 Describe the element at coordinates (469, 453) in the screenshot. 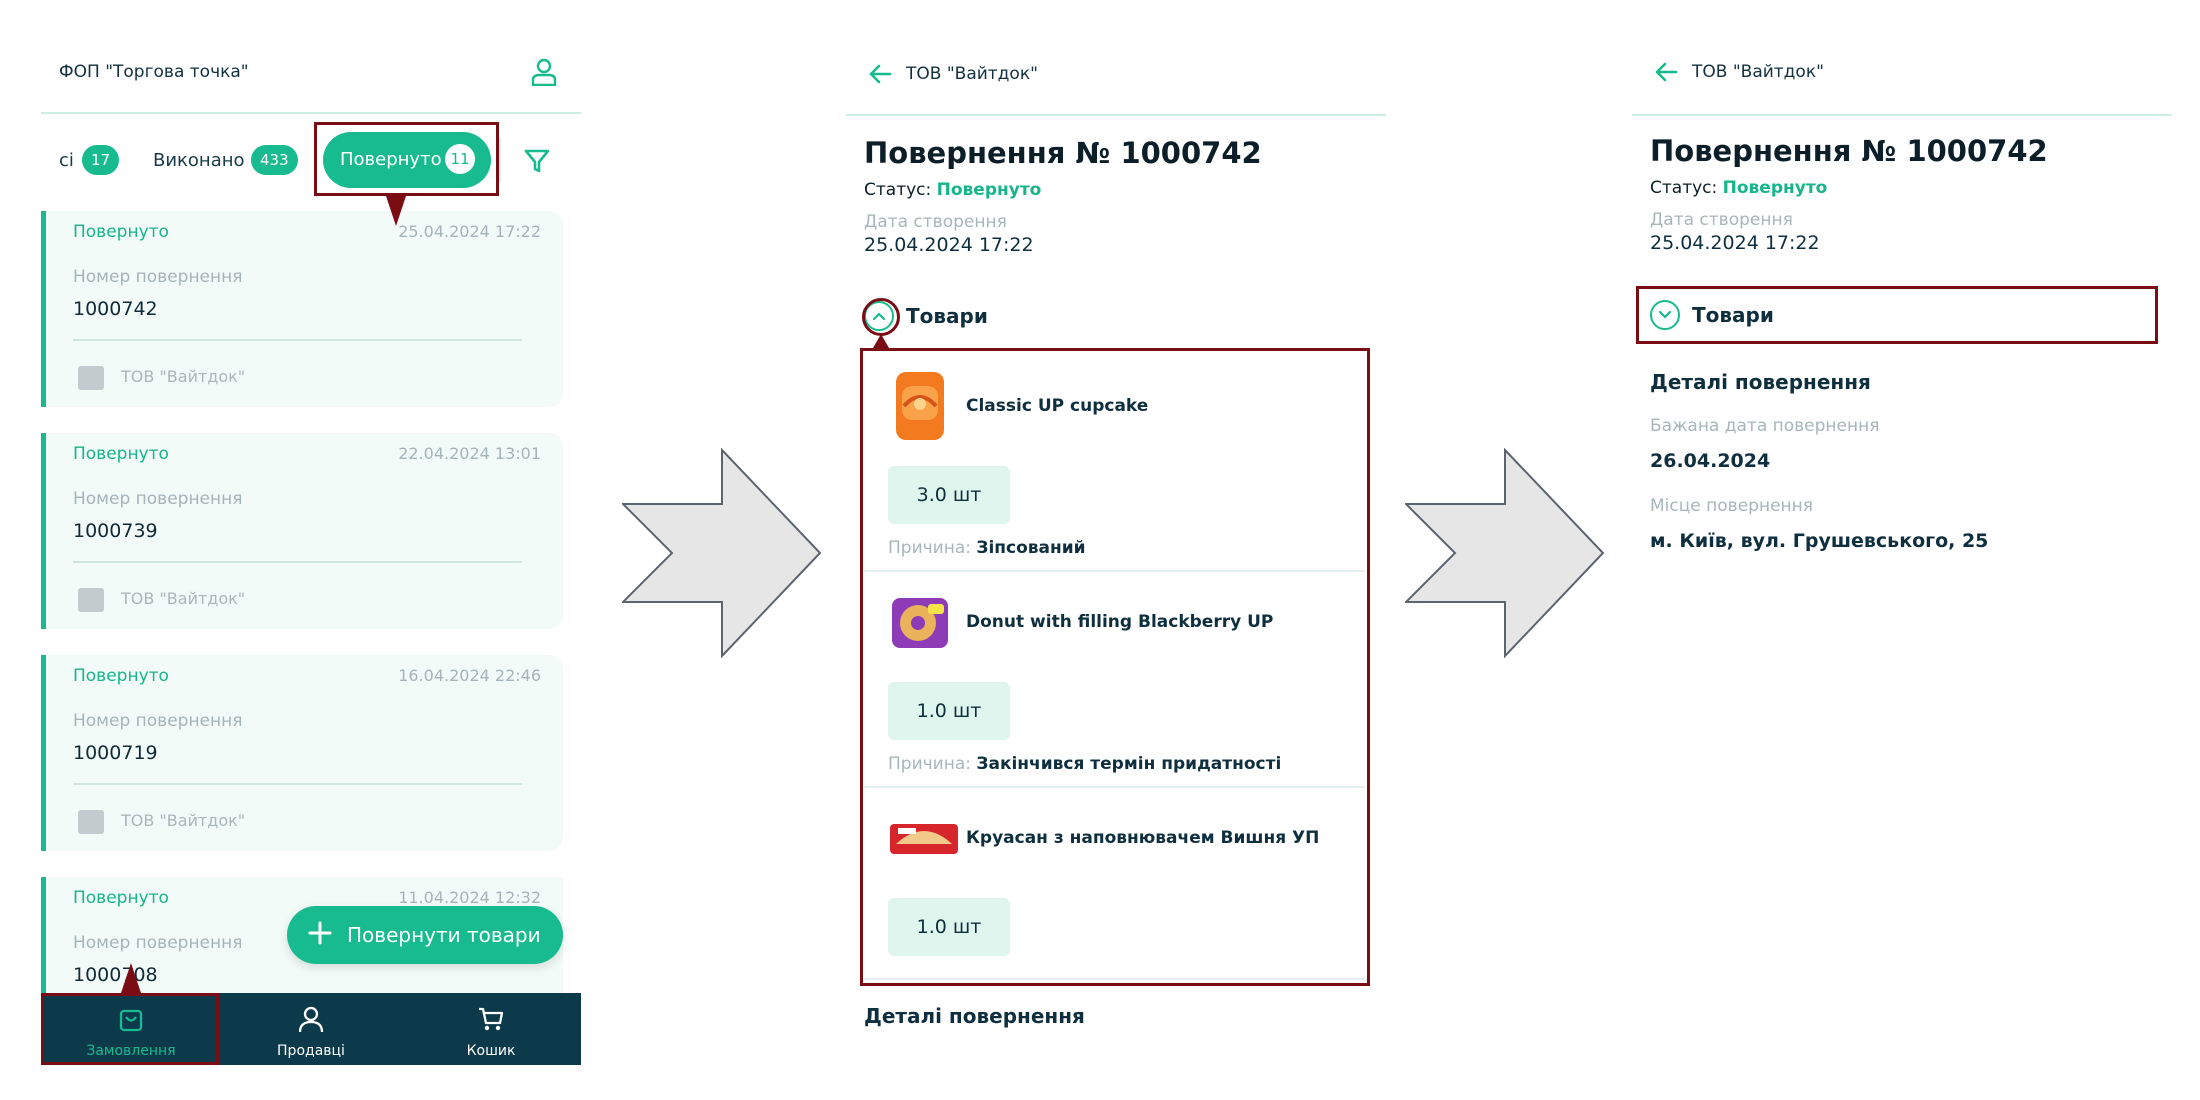

I see `order-date: 22.04.2024 13:01` at that location.